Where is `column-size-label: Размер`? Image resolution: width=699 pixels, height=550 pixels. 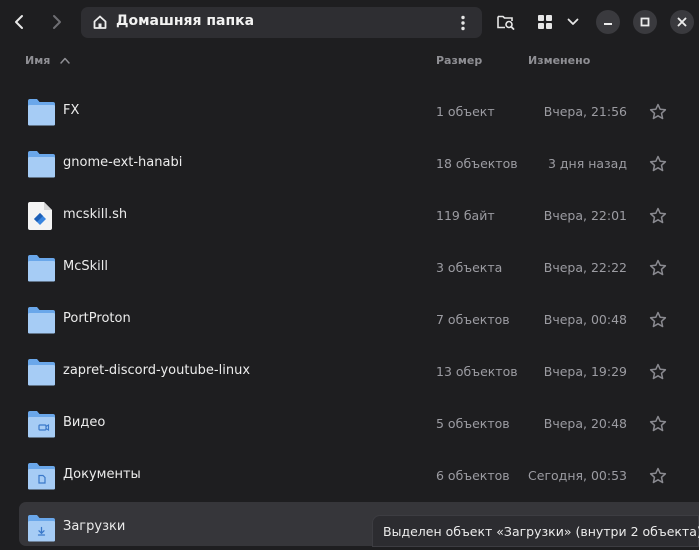 column-size-label: Размер is located at coordinates (459, 60).